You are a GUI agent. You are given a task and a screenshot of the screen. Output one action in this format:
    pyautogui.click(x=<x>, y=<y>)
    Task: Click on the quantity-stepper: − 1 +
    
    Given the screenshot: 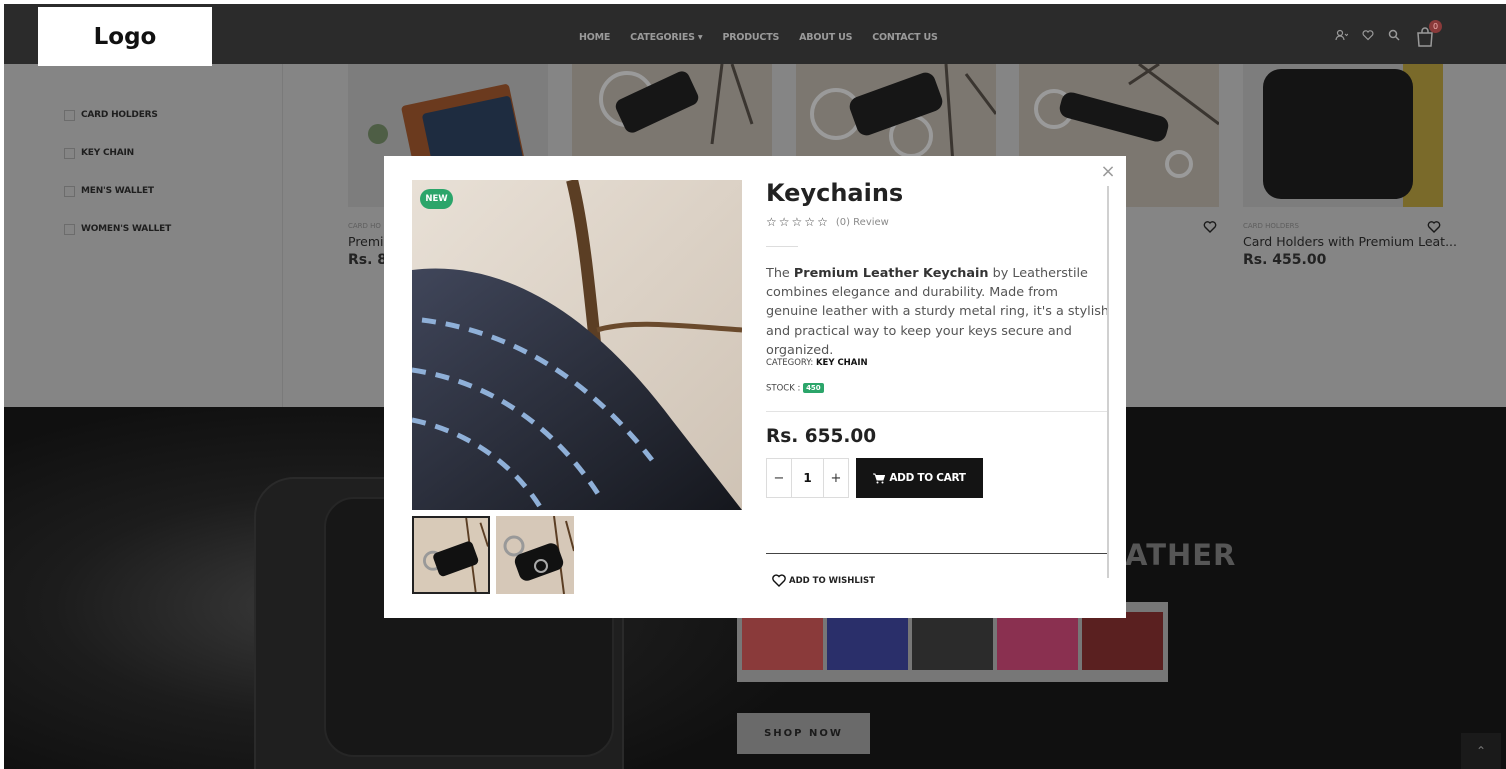 What is the action you would take?
    pyautogui.click(x=807, y=478)
    